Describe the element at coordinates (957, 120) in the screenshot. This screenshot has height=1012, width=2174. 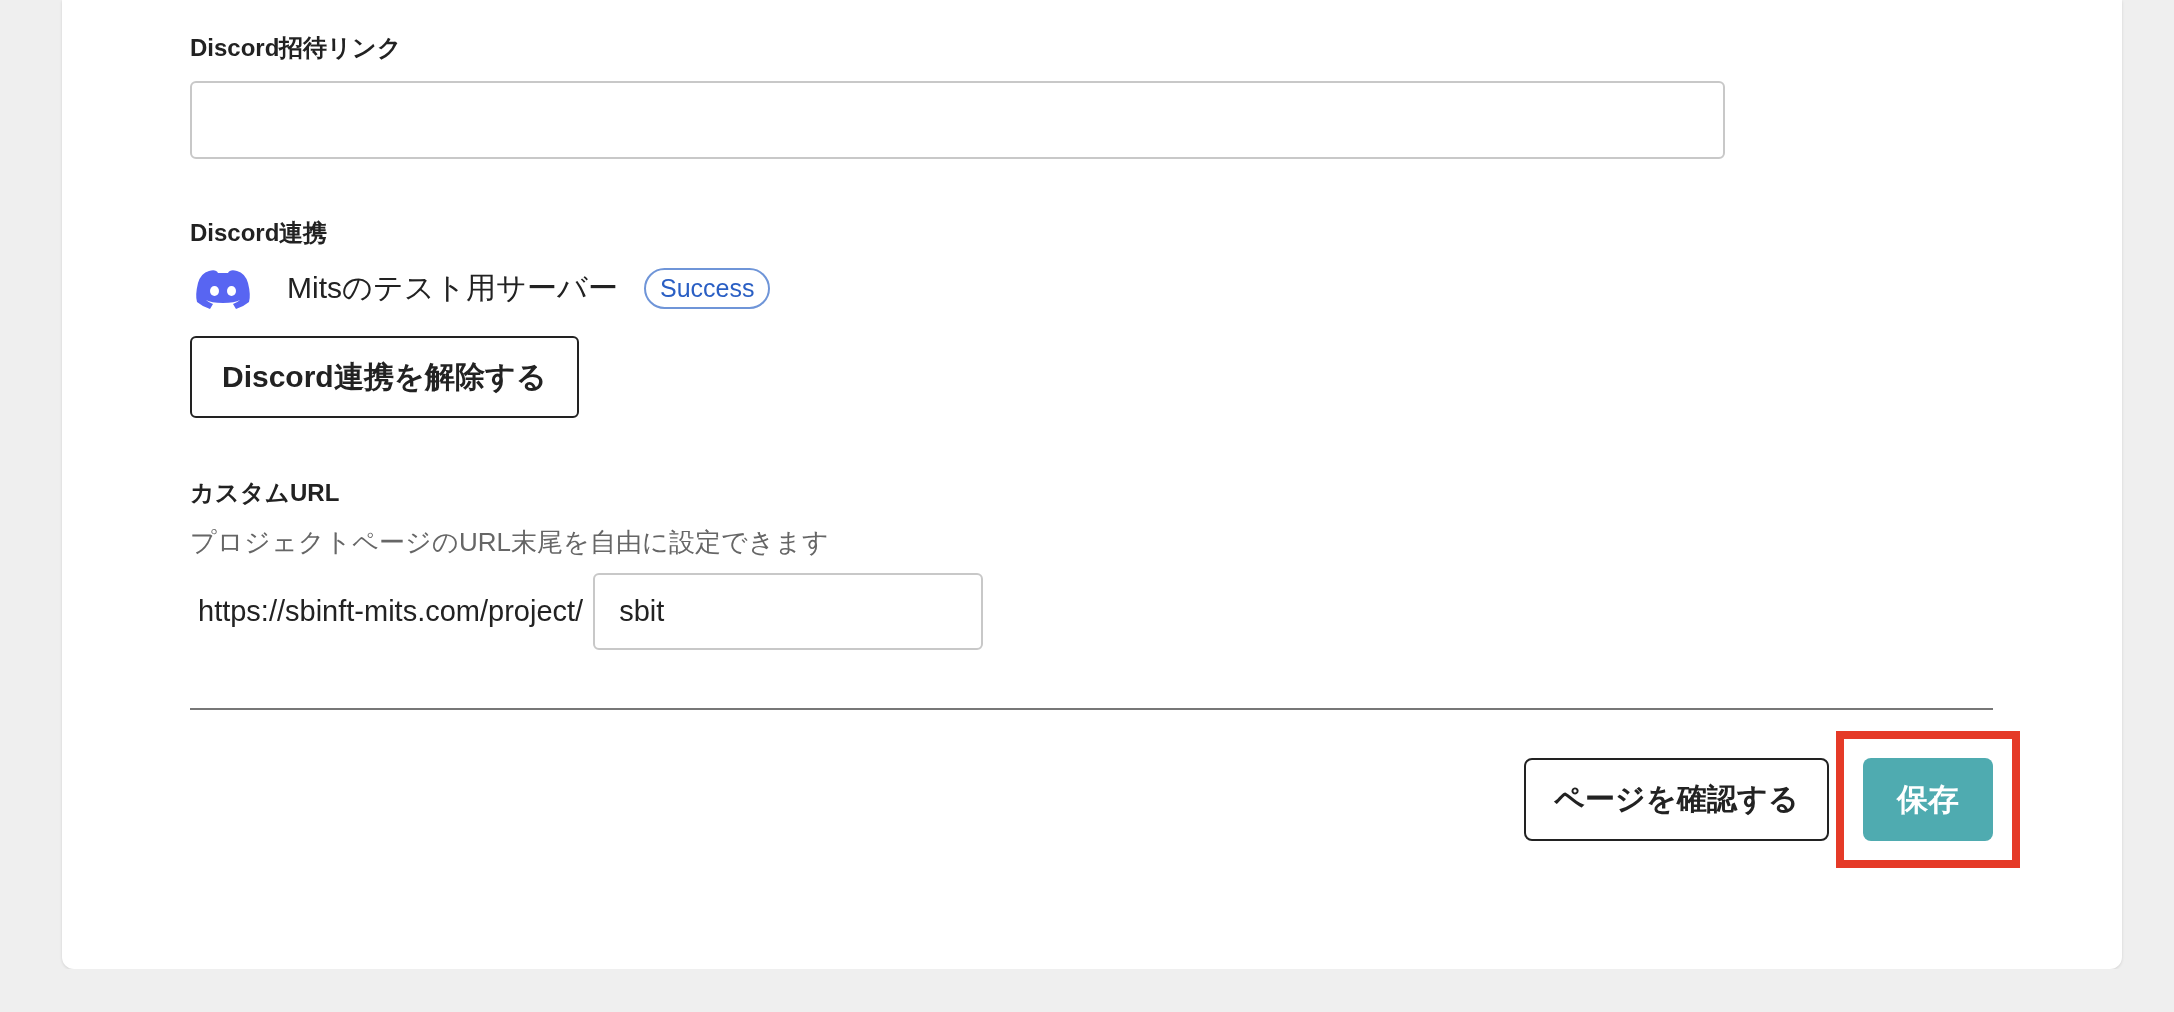
I see `input-field` at that location.